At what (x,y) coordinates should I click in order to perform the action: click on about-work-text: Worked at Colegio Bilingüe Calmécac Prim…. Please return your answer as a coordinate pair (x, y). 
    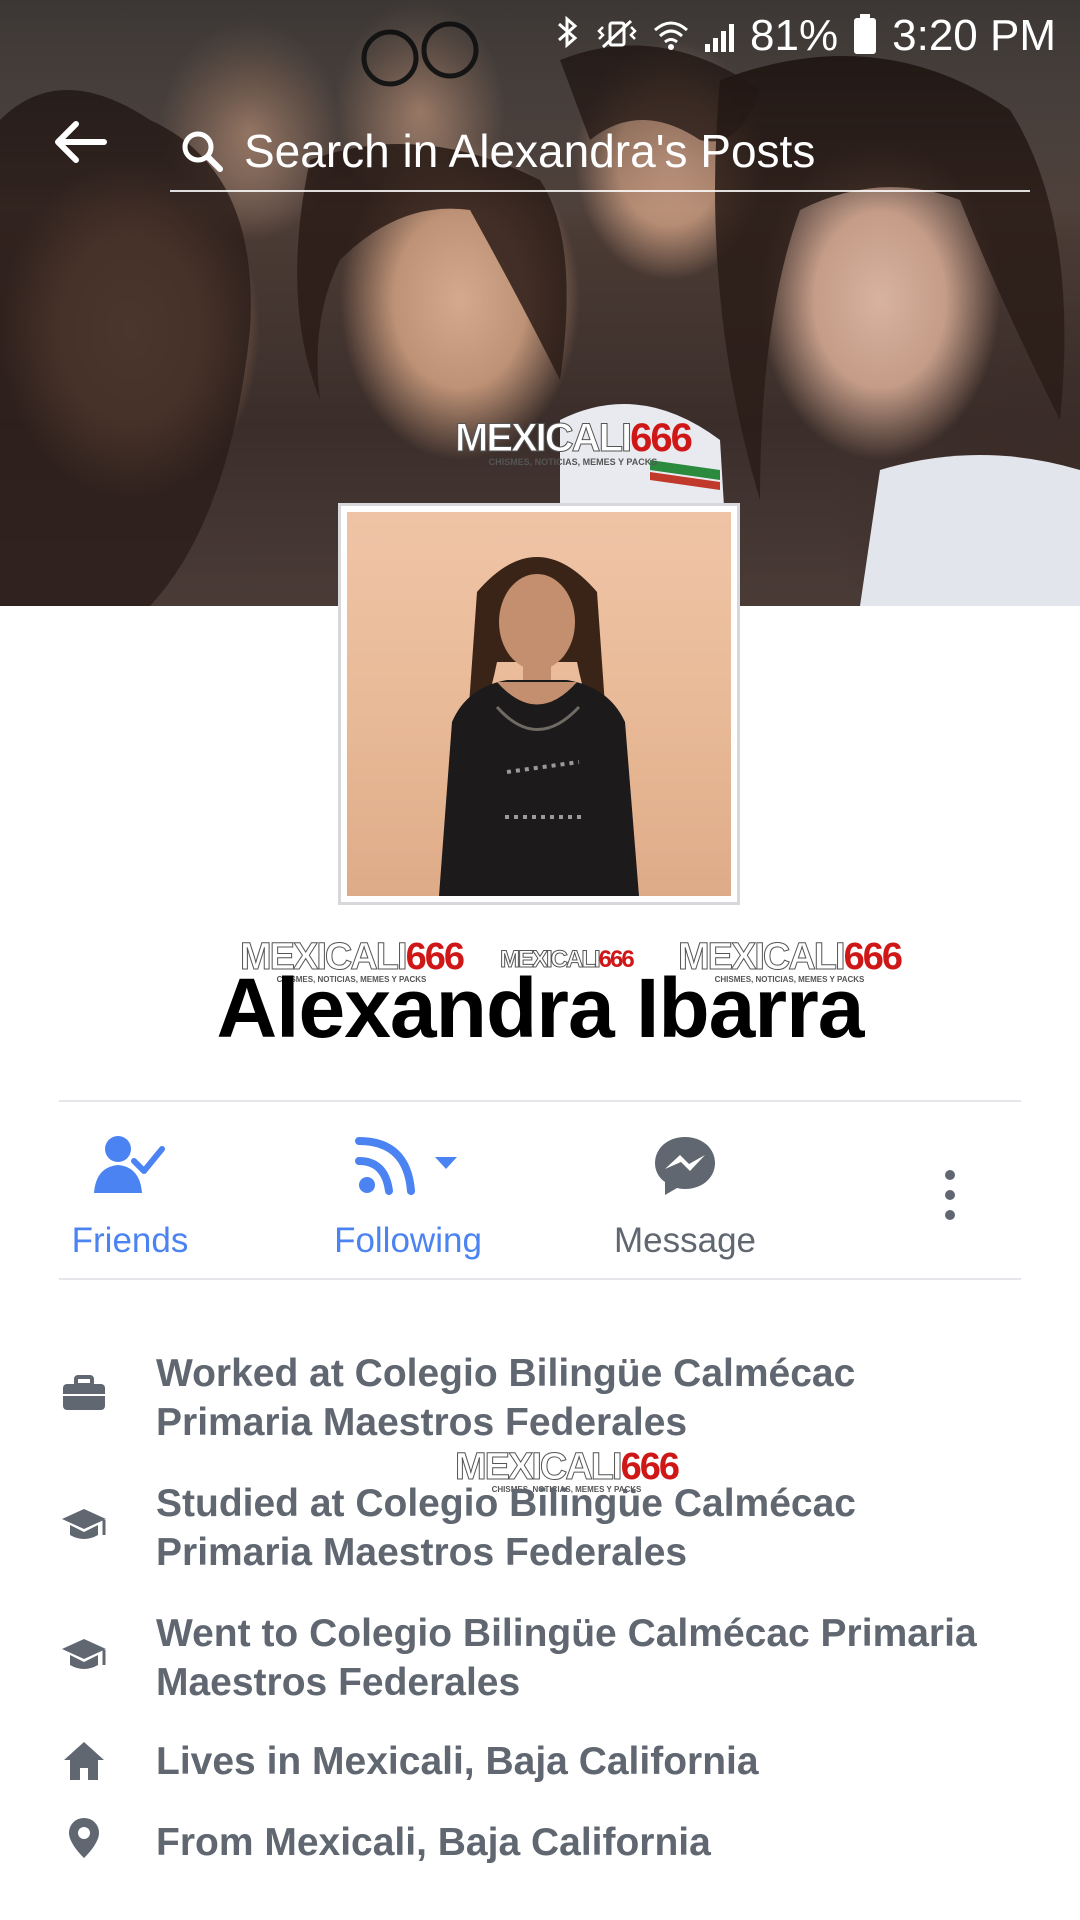
    Looking at the image, I should click on (506, 1398).